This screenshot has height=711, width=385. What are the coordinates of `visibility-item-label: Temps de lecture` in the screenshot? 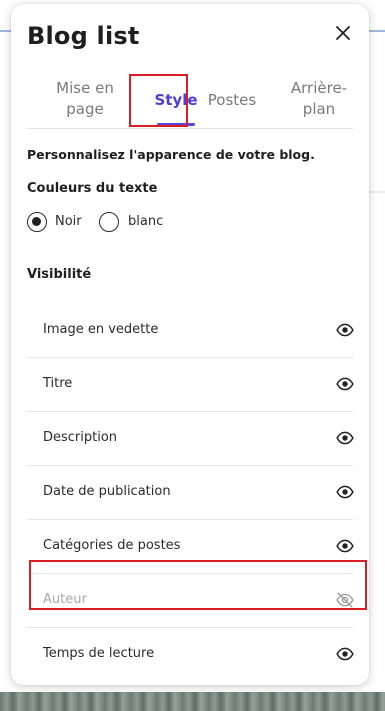 It's located at (99, 653).